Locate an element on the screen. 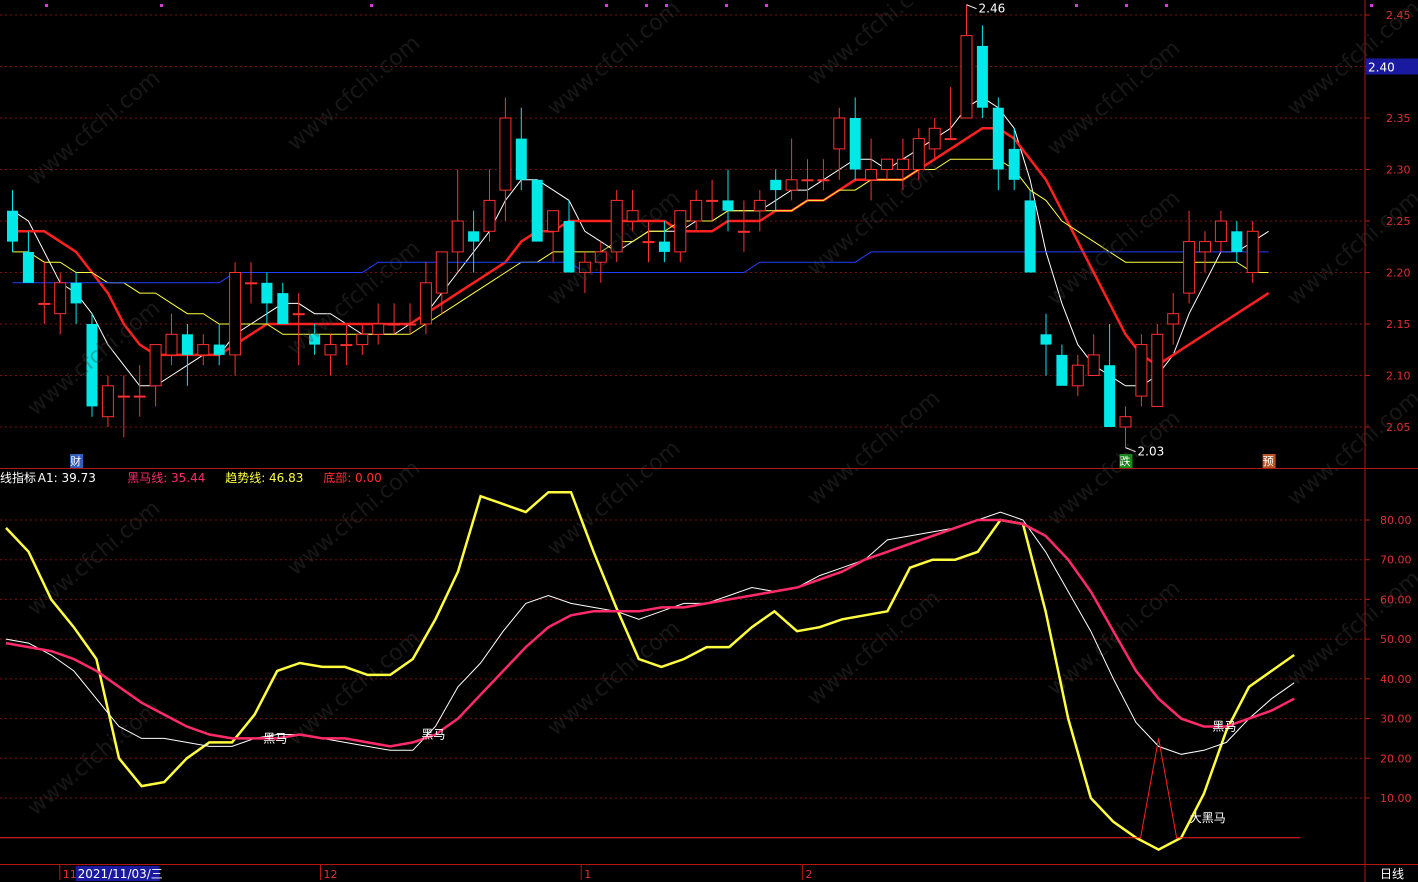 The height and width of the screenshot is (882, 1418). high-marker-label: 2.46 is located at coordinates (992, 9).